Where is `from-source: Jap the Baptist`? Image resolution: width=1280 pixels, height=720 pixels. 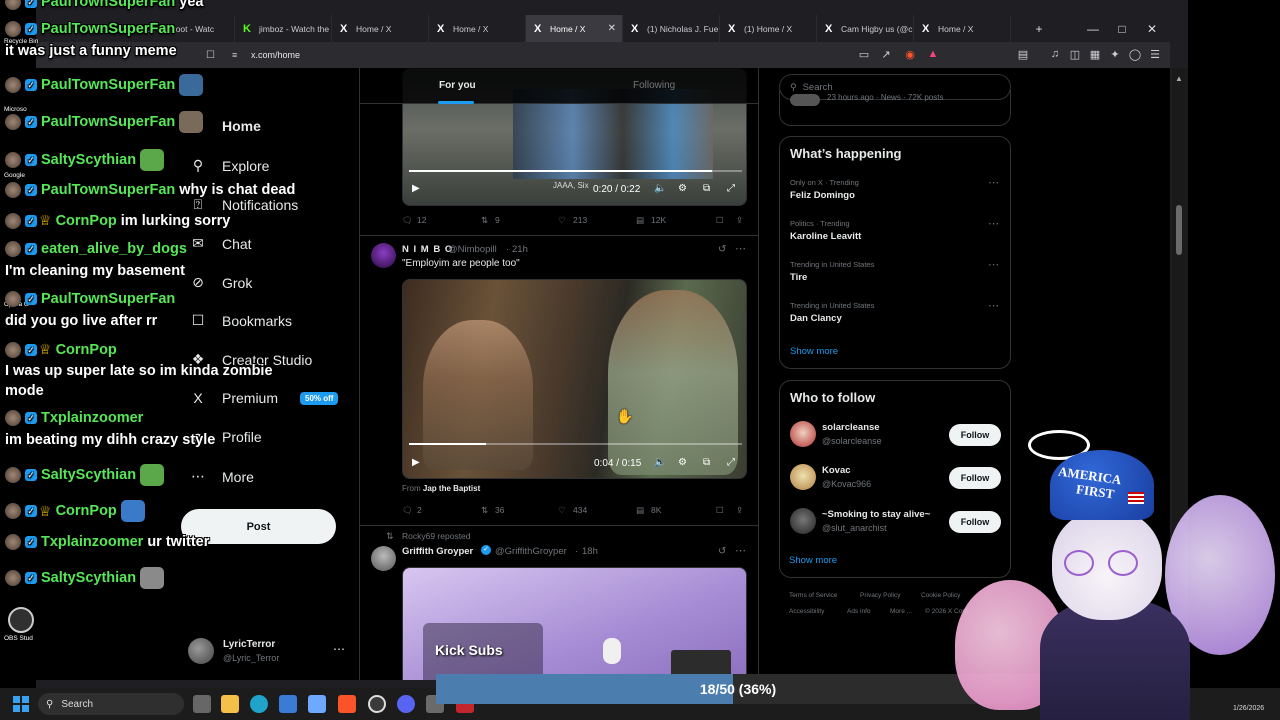
from-source: Jap the Baptist is located at coordinates (451, 488).